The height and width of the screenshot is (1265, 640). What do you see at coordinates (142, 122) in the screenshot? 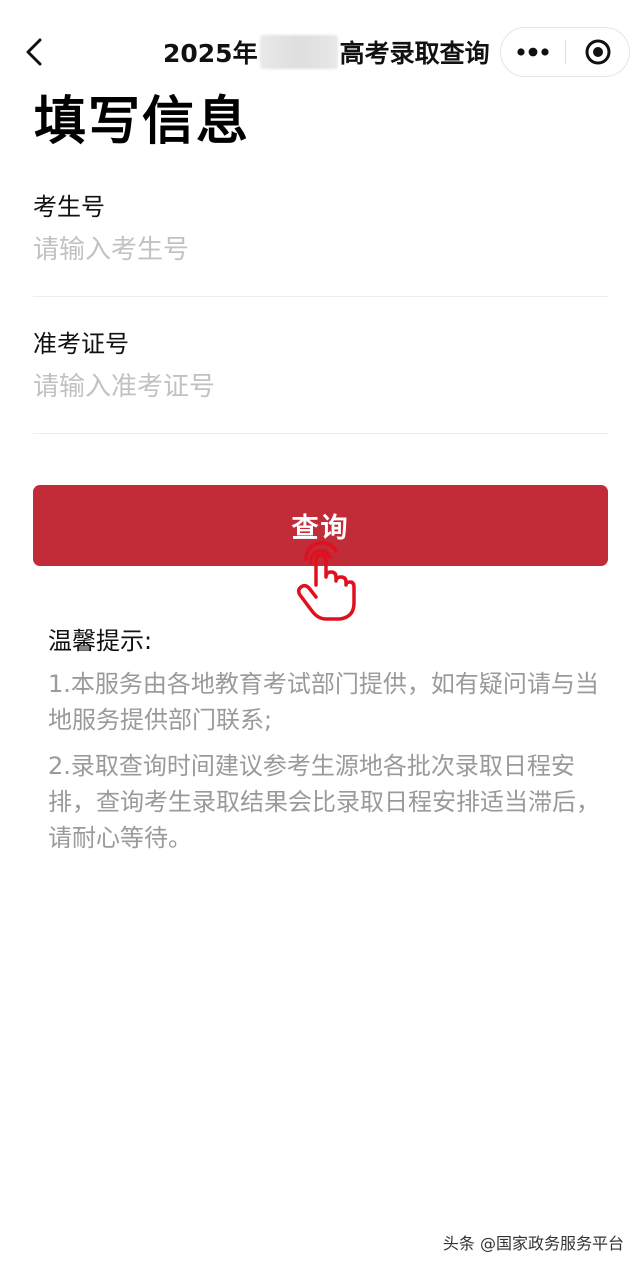
I see `page-title: 填写信息` at bounding box center [142, 122].